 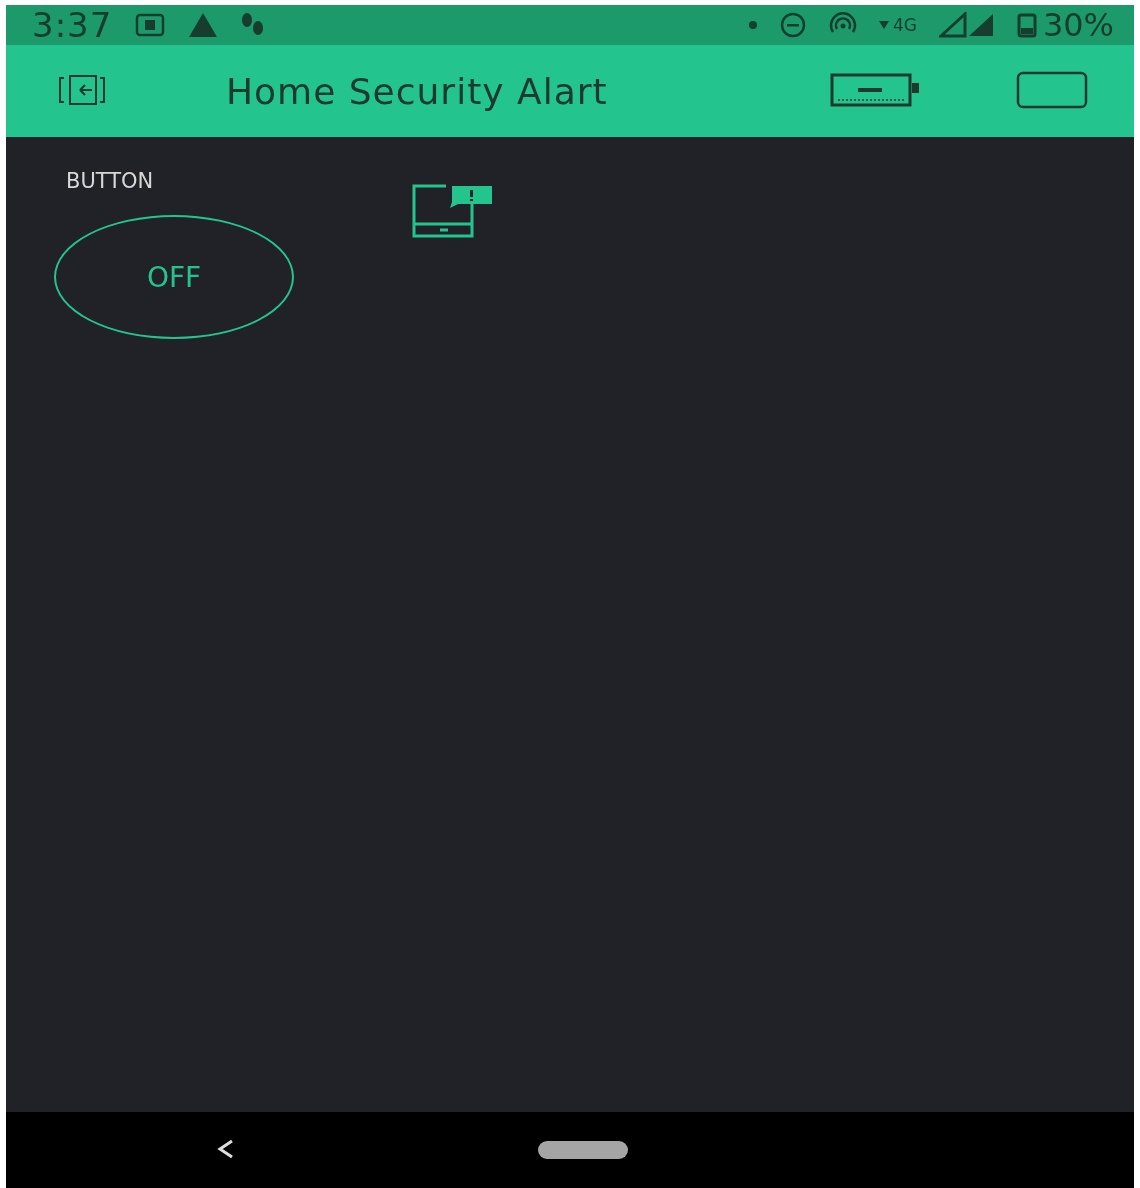 I want to click on battery-icon, so click(x=1026, y=25).